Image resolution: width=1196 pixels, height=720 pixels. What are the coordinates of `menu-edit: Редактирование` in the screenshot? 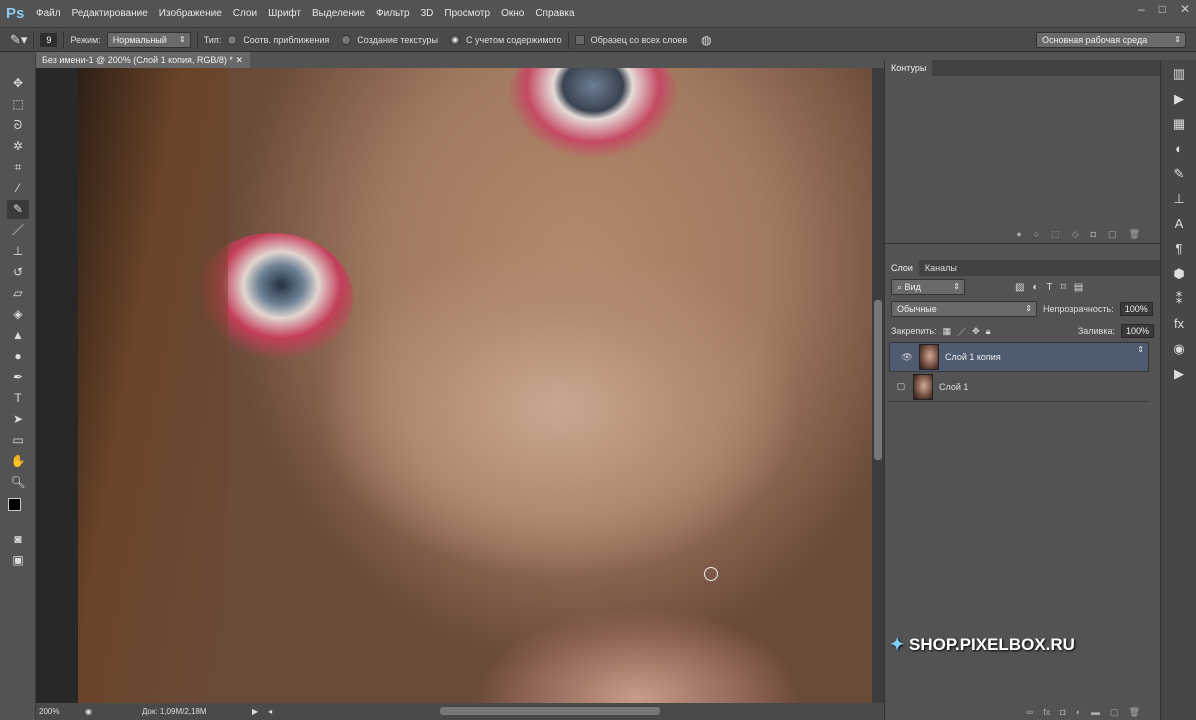 It's located at (110, 13).